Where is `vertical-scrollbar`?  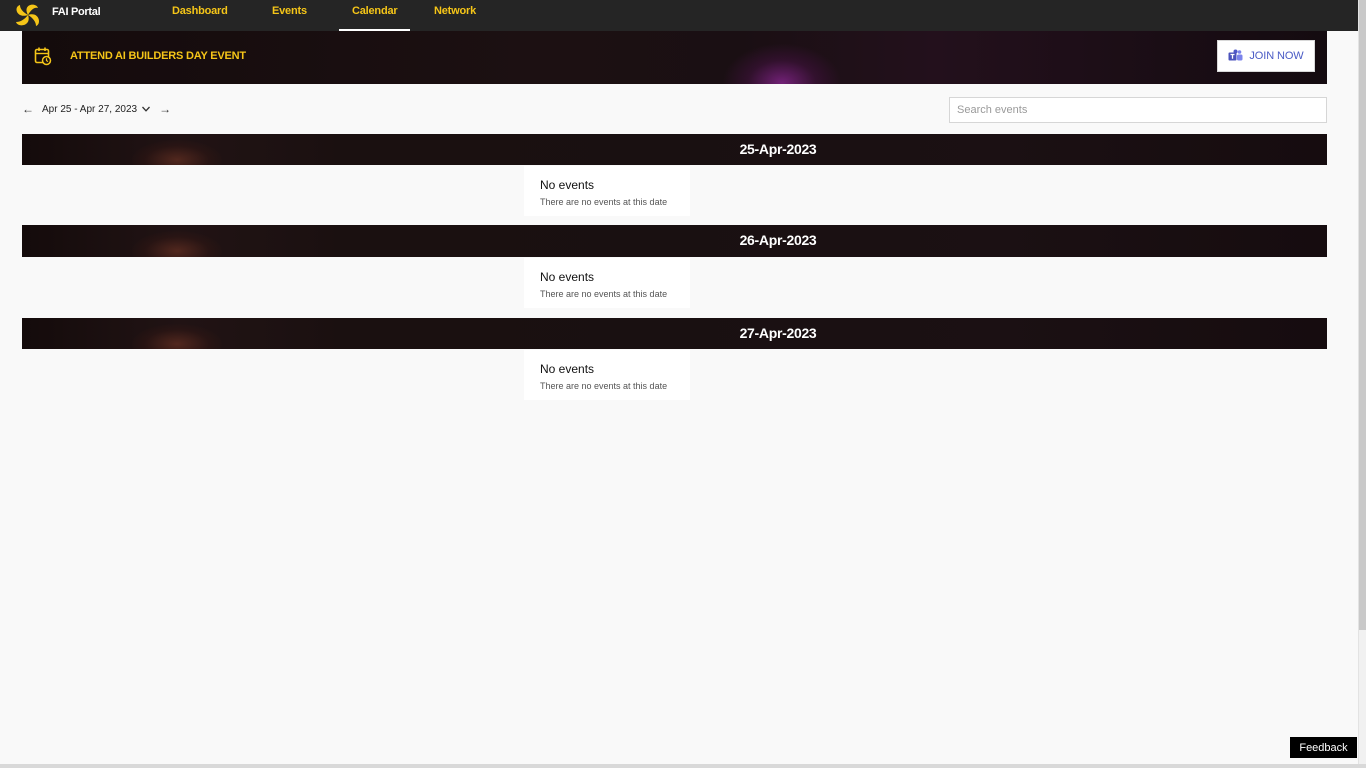 vertical-scrollbar is located at coordinates (1362, 384).